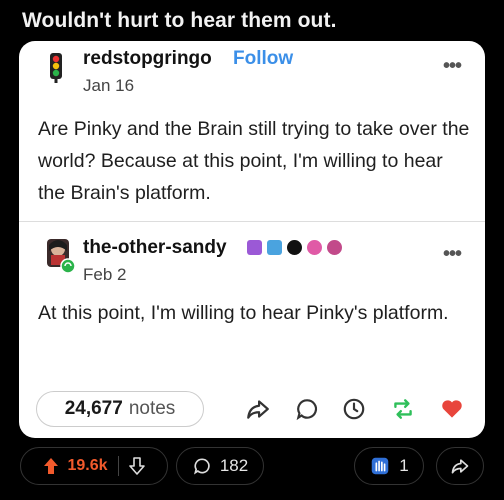  What do you see at coordinates (60, 256) in the screenshot?
I see `user-avatar` at bounding box center [60, 256].